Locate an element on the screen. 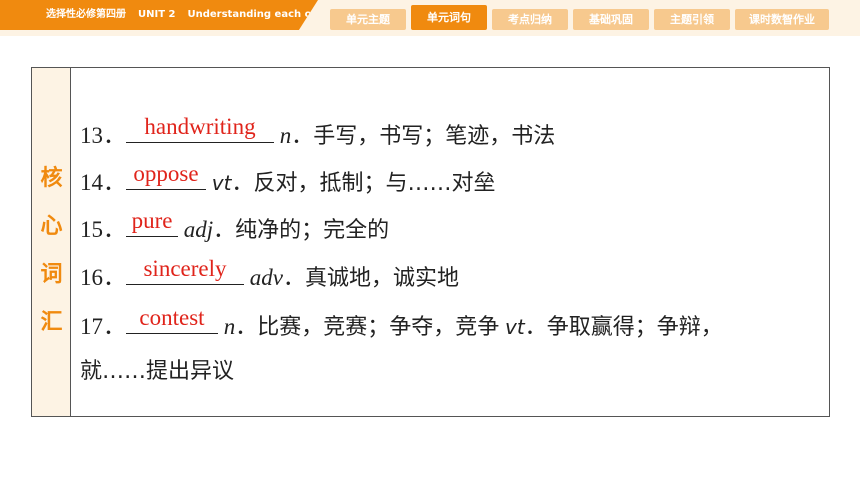  list-item: 15． pure adj．纯净的；完全的 is located at coordinates (235, 225).